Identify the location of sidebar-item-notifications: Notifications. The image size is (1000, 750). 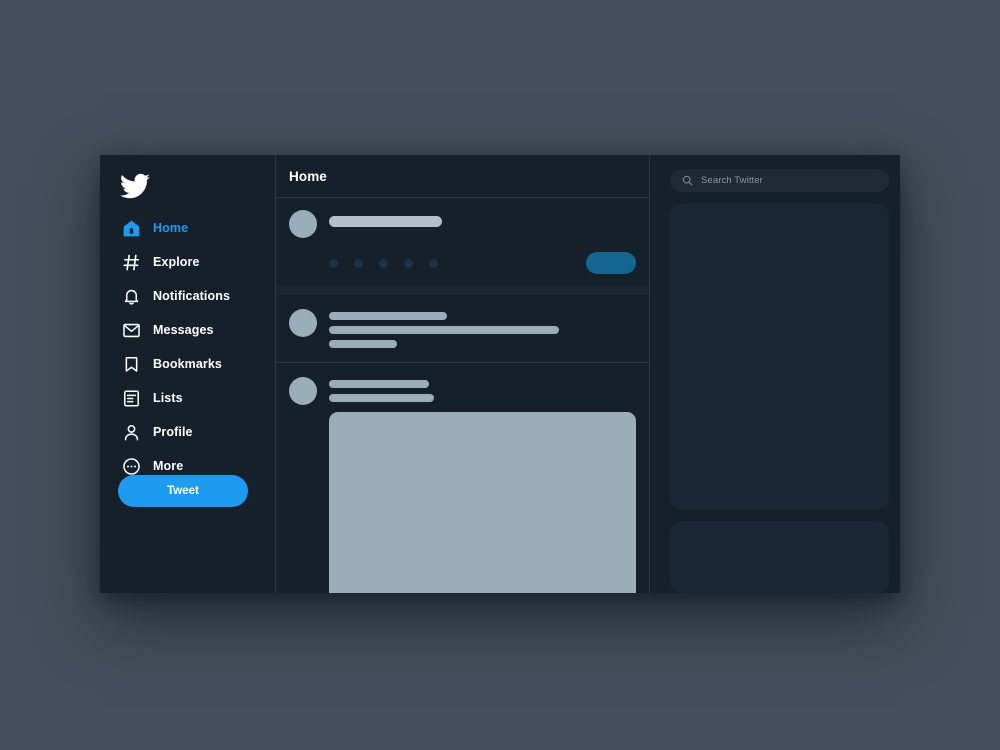
(187, 296).